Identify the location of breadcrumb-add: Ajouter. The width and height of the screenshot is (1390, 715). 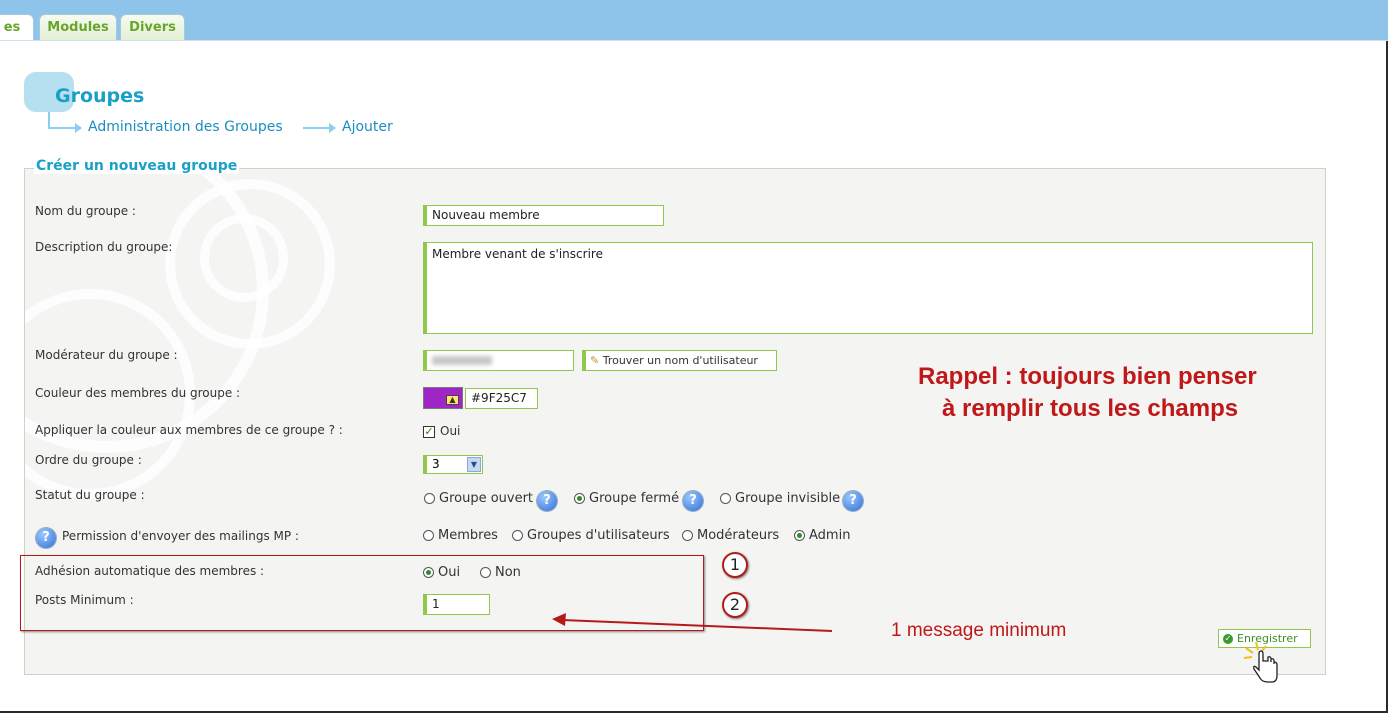
(367, 127).